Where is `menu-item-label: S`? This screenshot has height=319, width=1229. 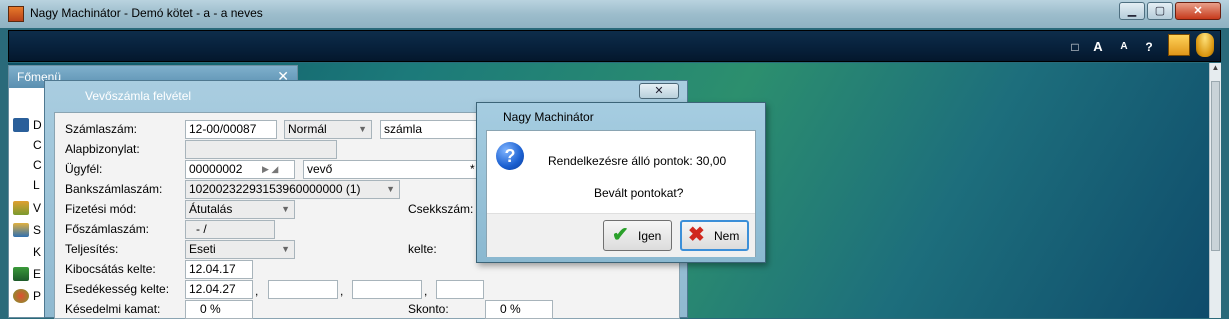
menu-item-label: S is located at coordinates (37, 230).